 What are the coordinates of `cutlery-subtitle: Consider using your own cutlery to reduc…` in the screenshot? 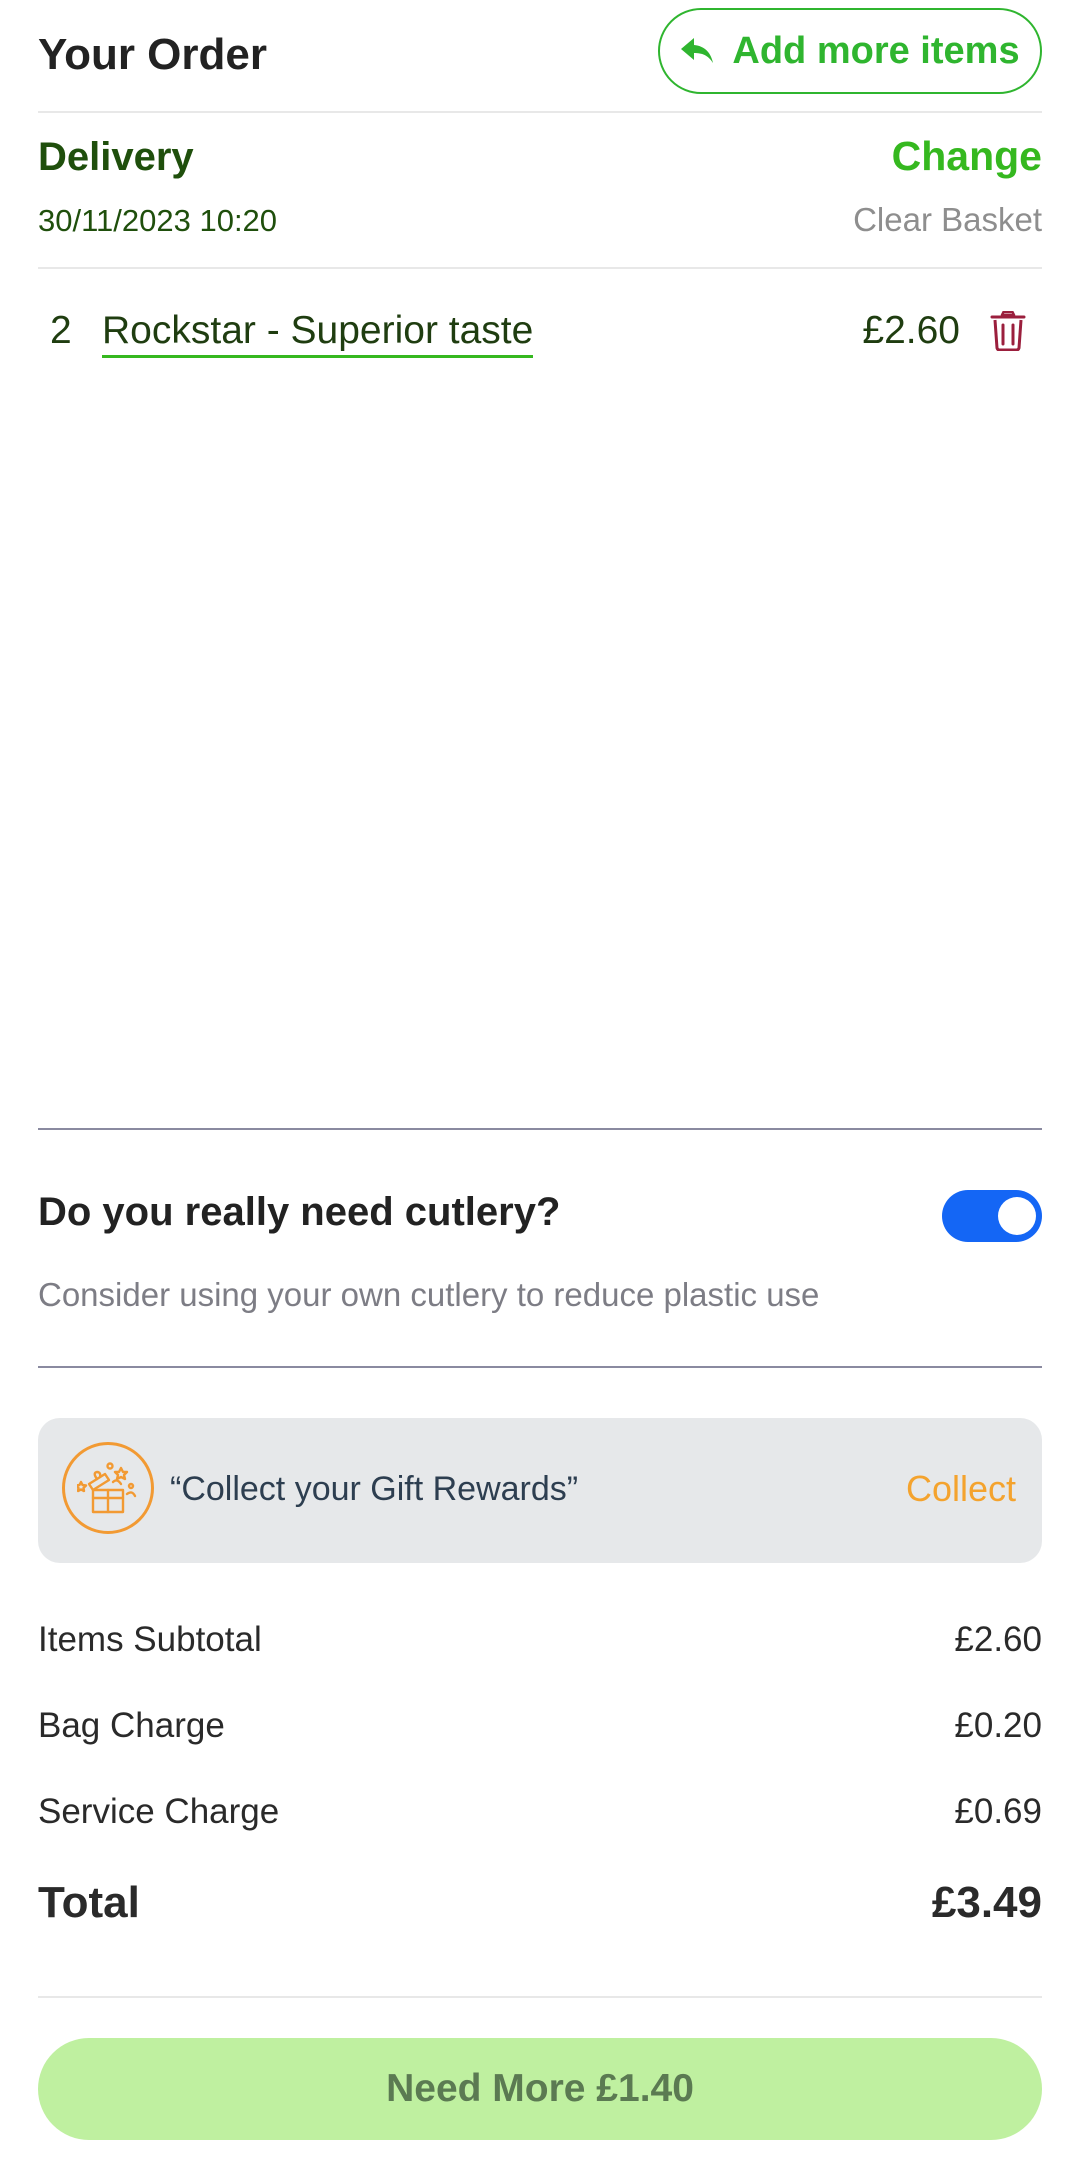 It's located at (429, 1294).